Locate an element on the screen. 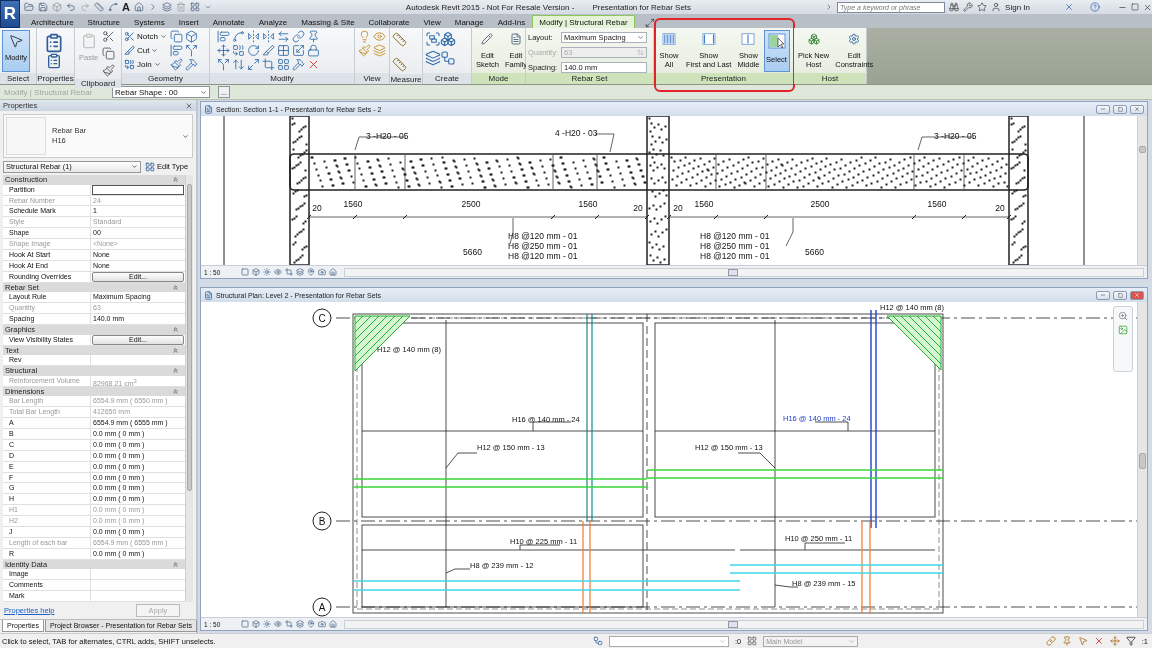 The width and height of the screenshot is (1152, 648). text-tool: A is located at coordinates (125, 7).